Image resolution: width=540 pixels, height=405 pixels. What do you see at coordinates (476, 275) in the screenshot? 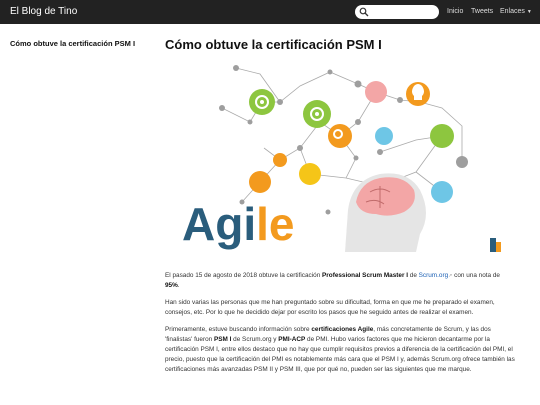
I see `text-segment: con una nota de` at bounding box center [476, 275].